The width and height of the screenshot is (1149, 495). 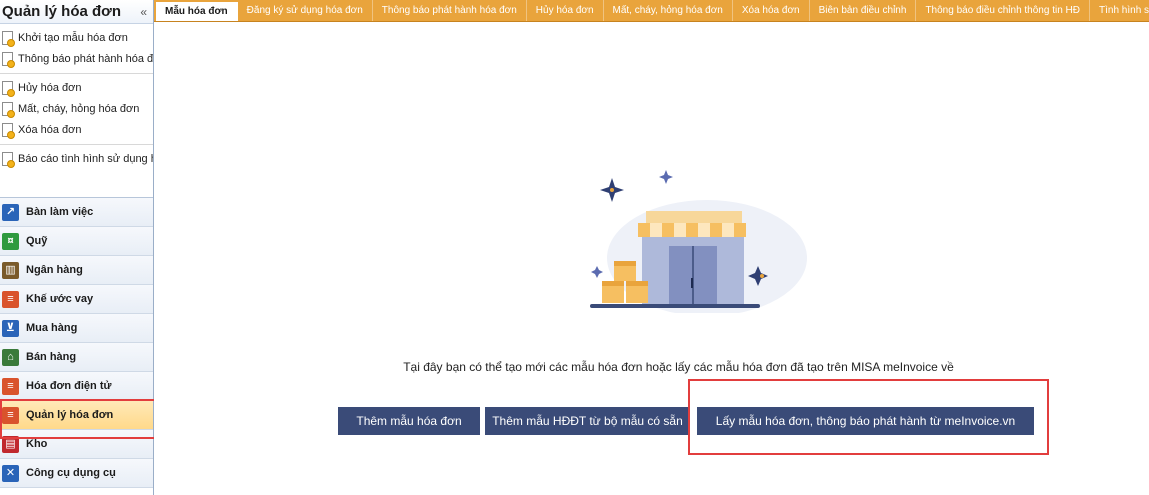 I want to click on collapse-icon: «, so click(x=143, y=12).